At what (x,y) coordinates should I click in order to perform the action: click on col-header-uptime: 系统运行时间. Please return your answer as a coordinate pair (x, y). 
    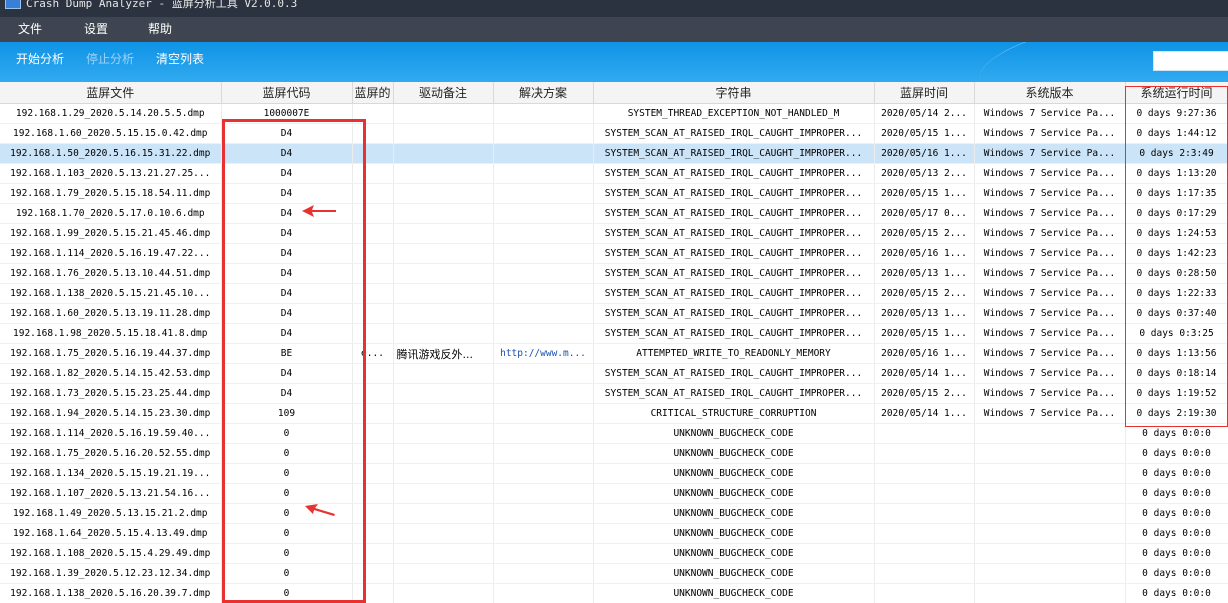
    Looking at the image, I should click on (1176, 93).